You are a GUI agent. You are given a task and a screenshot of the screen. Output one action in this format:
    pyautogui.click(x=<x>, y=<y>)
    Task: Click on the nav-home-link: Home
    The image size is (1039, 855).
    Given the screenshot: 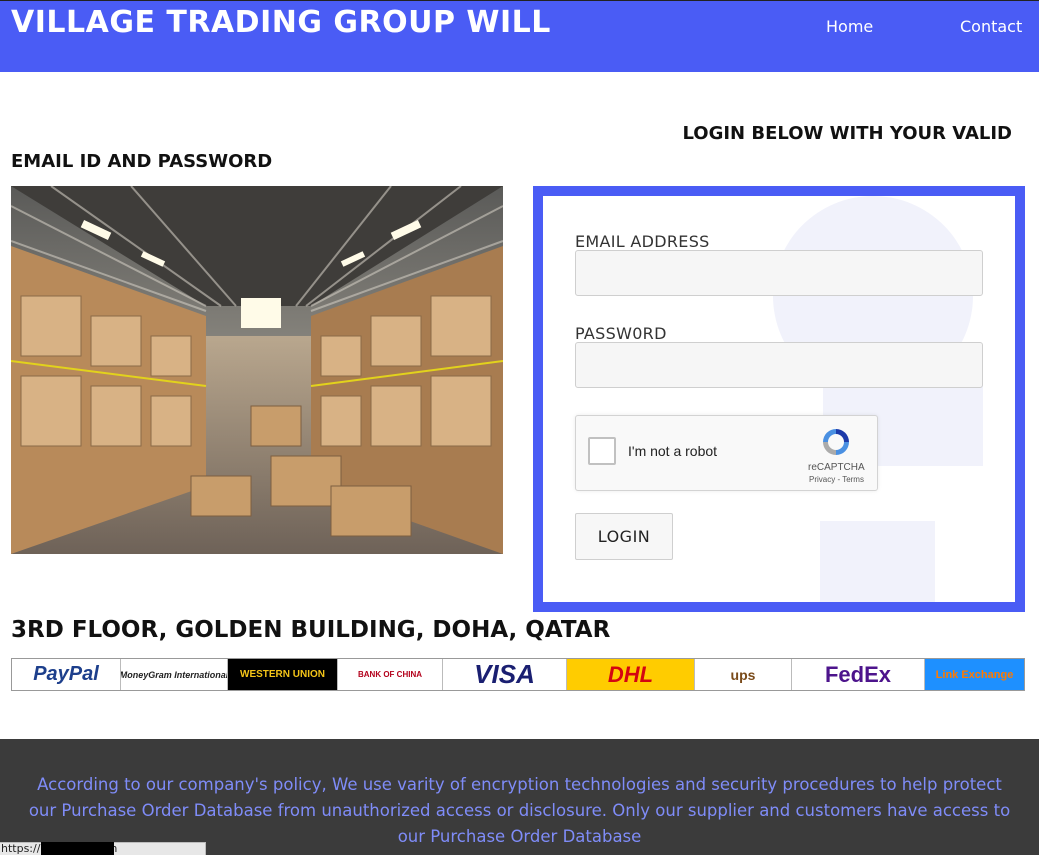 What is the action you would take?
    pyautogui.click(x=849, y=26)
    